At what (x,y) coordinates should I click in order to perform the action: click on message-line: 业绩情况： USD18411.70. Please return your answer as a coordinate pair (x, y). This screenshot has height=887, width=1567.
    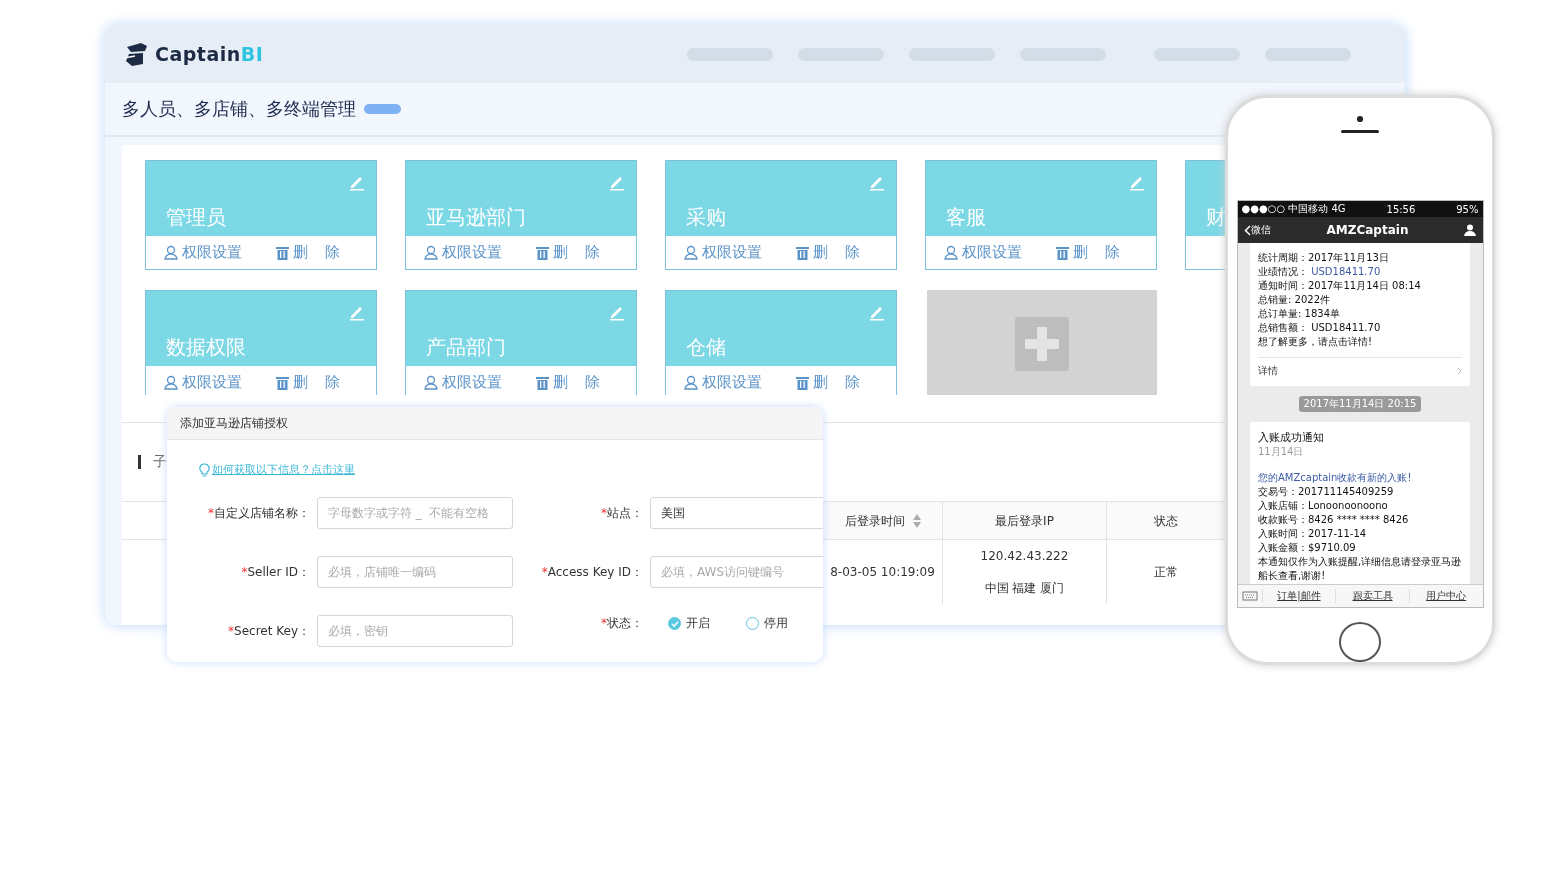
    Looking at the image, I should click on (1320, 272).